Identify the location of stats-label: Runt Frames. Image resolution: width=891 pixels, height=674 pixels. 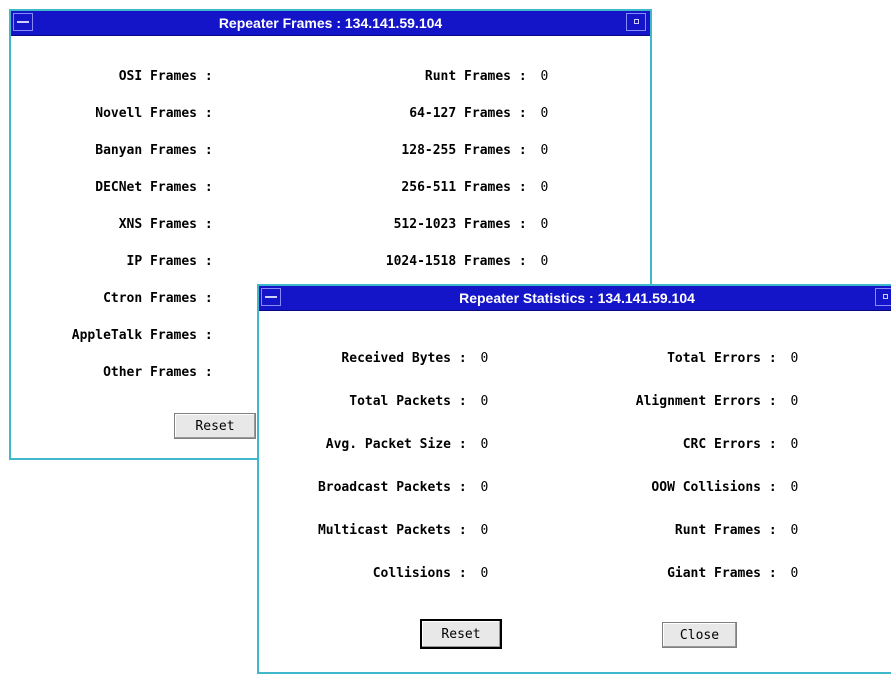
(717, 530).